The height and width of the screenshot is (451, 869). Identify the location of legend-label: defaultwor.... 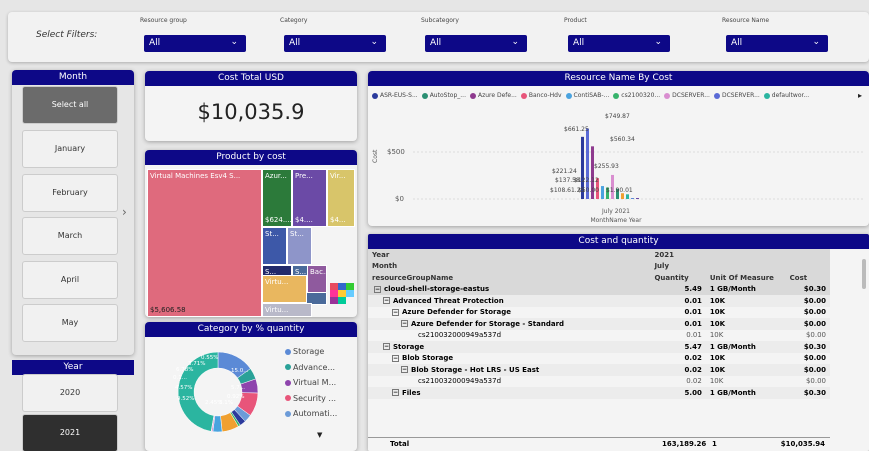
(790, 95).